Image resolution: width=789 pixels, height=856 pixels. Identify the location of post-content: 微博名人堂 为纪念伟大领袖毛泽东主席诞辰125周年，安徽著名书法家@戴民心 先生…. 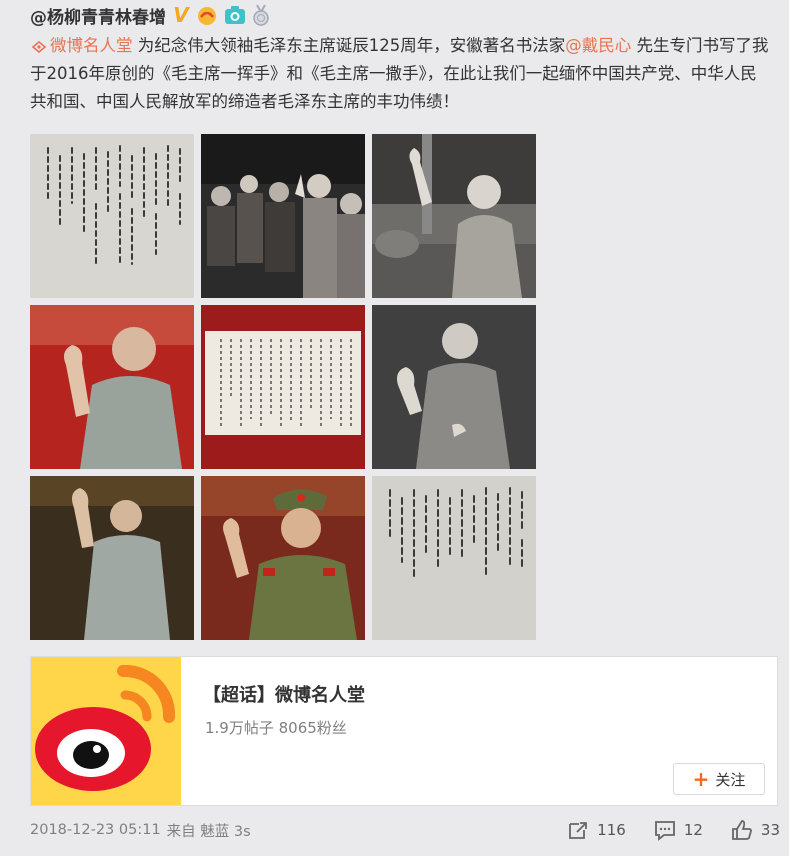
(400, 74).